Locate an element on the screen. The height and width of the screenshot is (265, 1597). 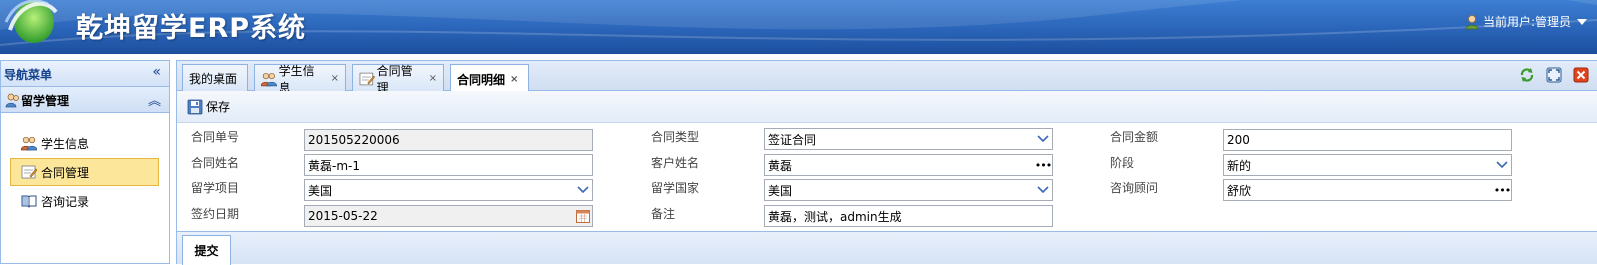
study-program-select: 美国 is located at coordinates (448, 190).